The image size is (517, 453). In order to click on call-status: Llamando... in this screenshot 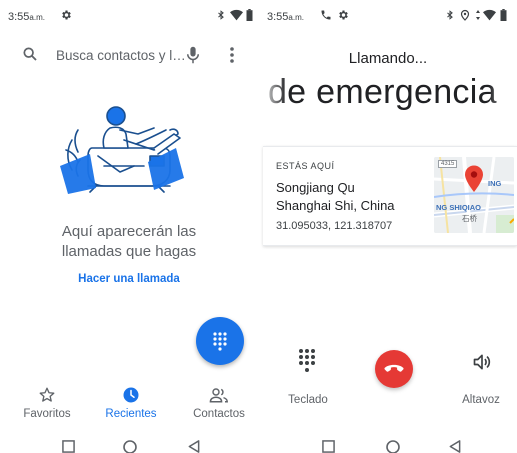, I will do `click(388, 58)`.